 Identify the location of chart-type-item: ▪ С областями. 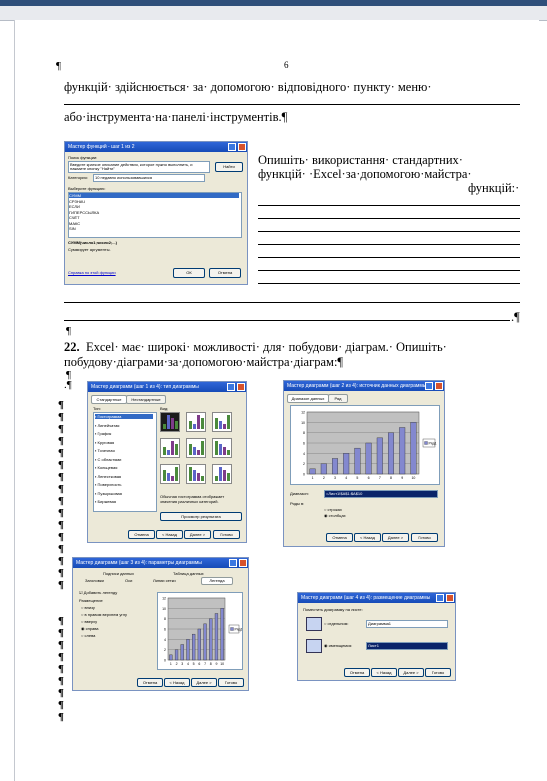
(124, 459).